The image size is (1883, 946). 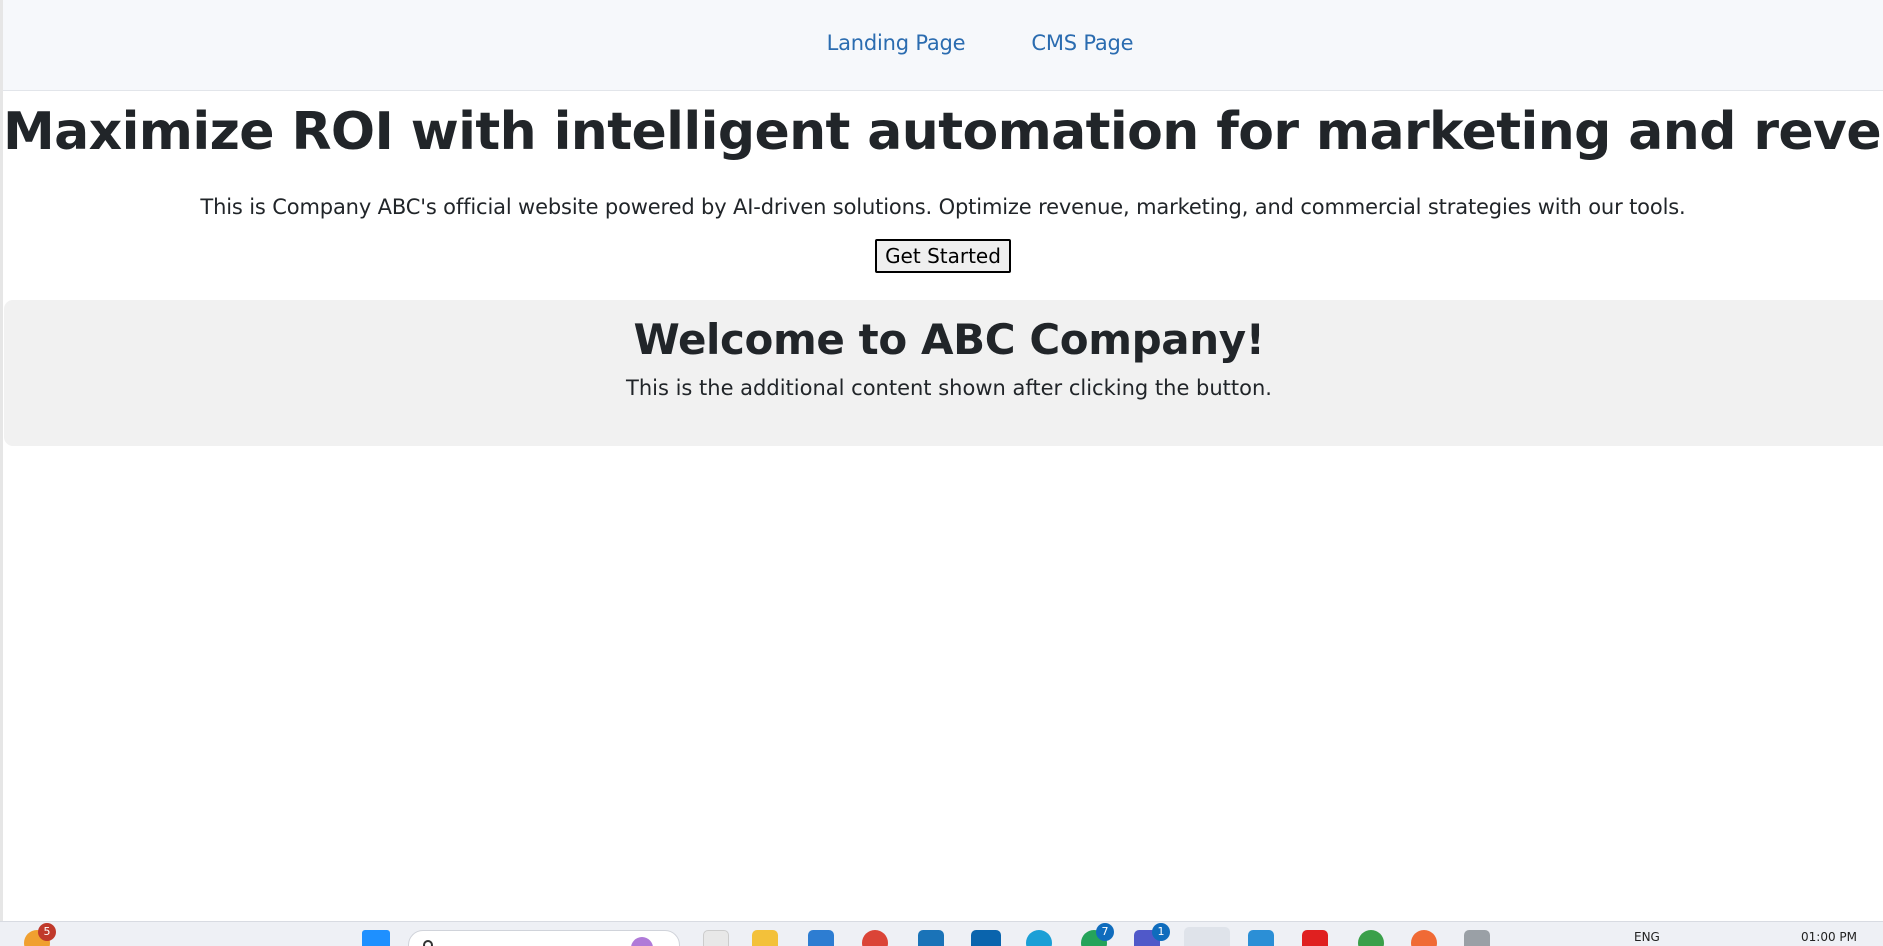 I want to click on windows-taskbar: 5 7 1 ENG 01:00 PM, so click(x=941, y=933).